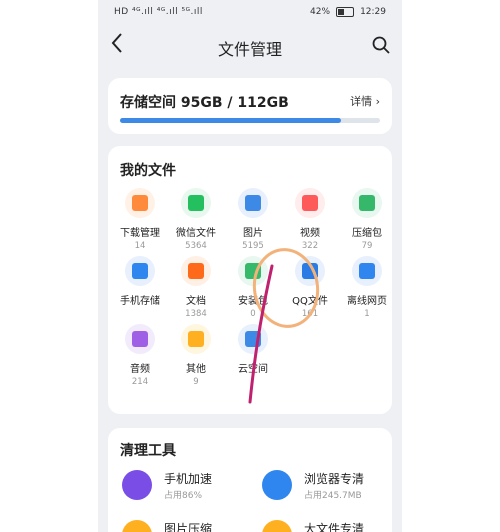 This screenshot has width=500, height=532. Describe the element at coordinates (196, 382) in the screenshot. I see `file-category-count: 9` at that location.